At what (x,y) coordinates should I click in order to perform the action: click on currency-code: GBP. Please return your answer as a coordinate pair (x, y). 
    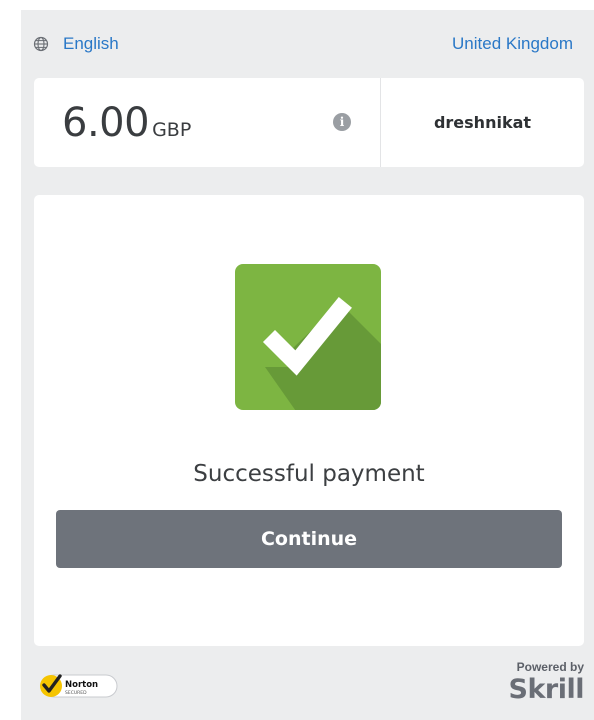
    Looking at the image, I should click on (172, 130).